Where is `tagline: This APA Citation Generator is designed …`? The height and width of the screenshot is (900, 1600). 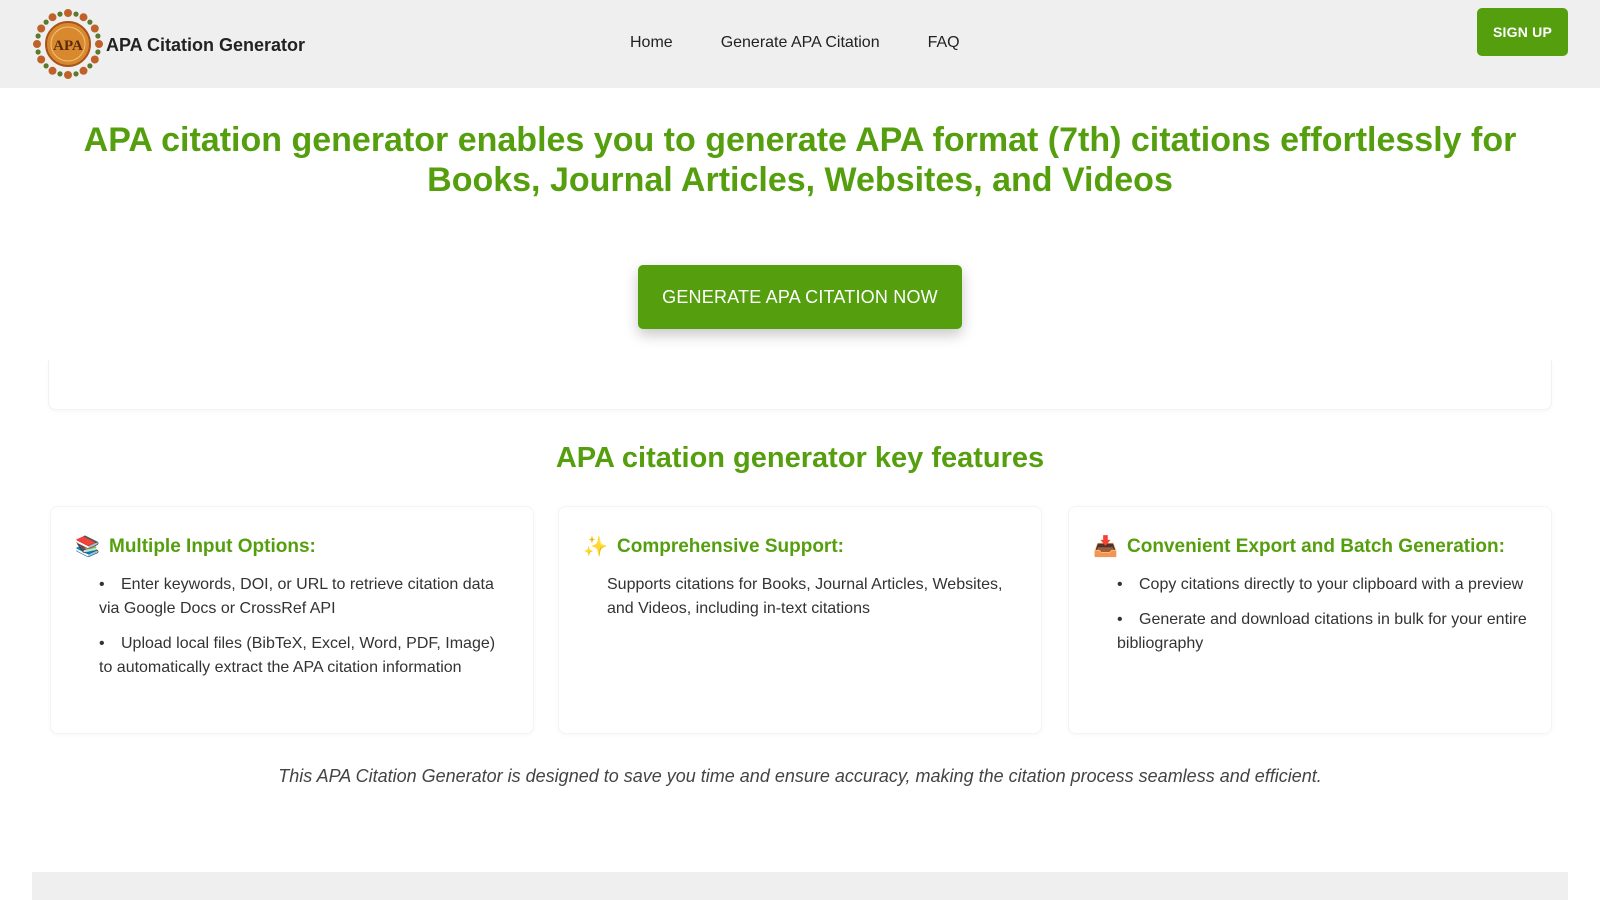
tagline: This APA Citation Generator is designed … is located at coordinates (800, 776).